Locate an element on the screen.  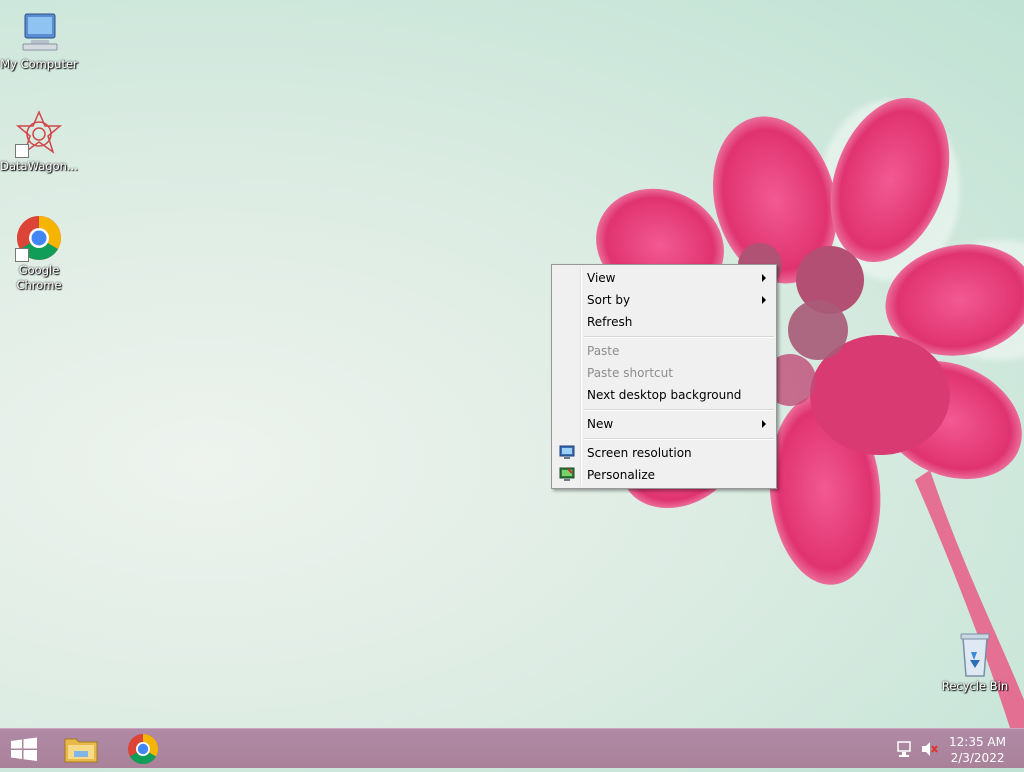
taskbar-chrome is located at coordinates (143, 749).